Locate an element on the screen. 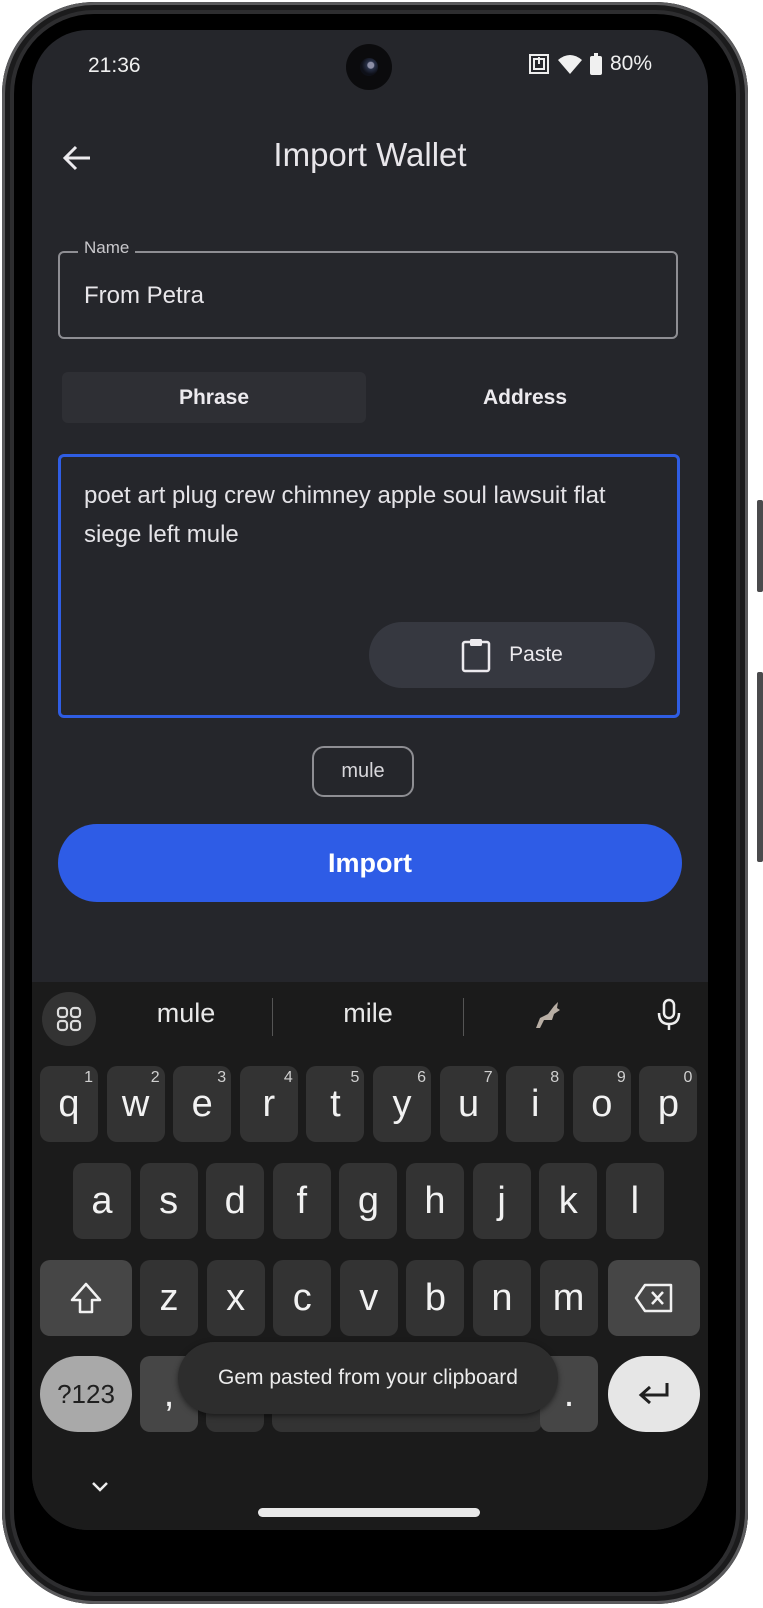 The width and height of the screenshot is (763, 1608). name-field-label: Name is located at coordinates (107, 248).